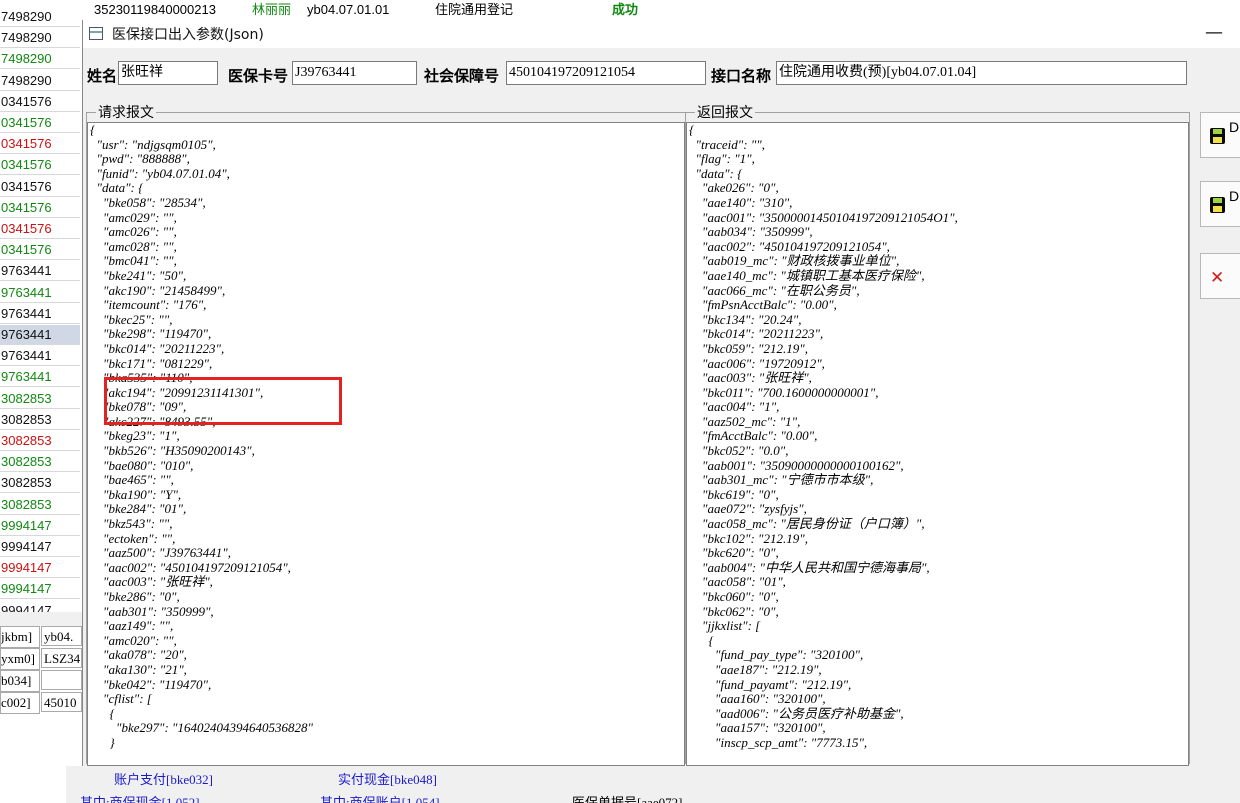 This screenshot has height=803, width=1240. I want to click on bg-field-row: jkbm] yb04., so click(41, 637).